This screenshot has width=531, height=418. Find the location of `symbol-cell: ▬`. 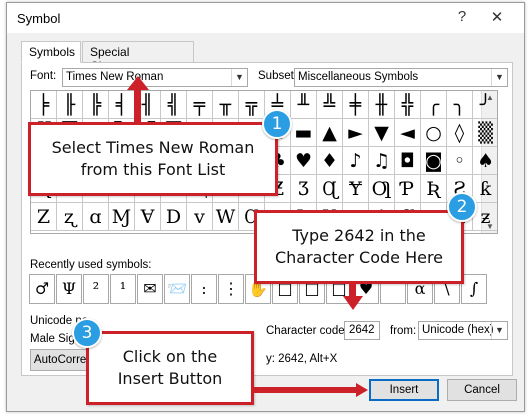

symbol-cell: ▬ is located at coordinates (304, 133).